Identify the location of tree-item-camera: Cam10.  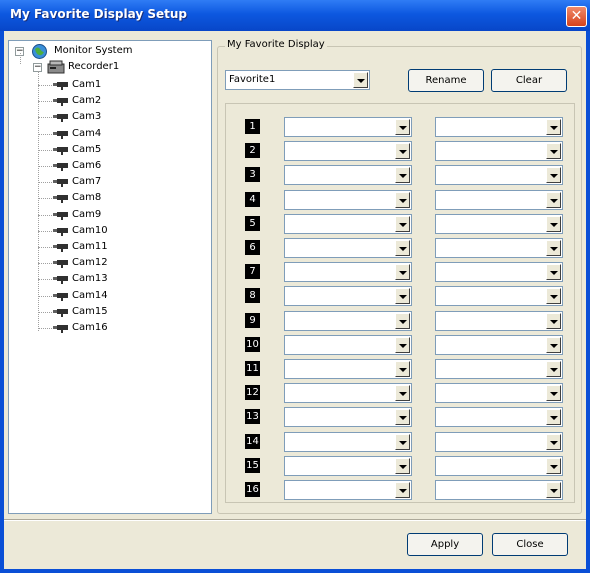
(109, 231).